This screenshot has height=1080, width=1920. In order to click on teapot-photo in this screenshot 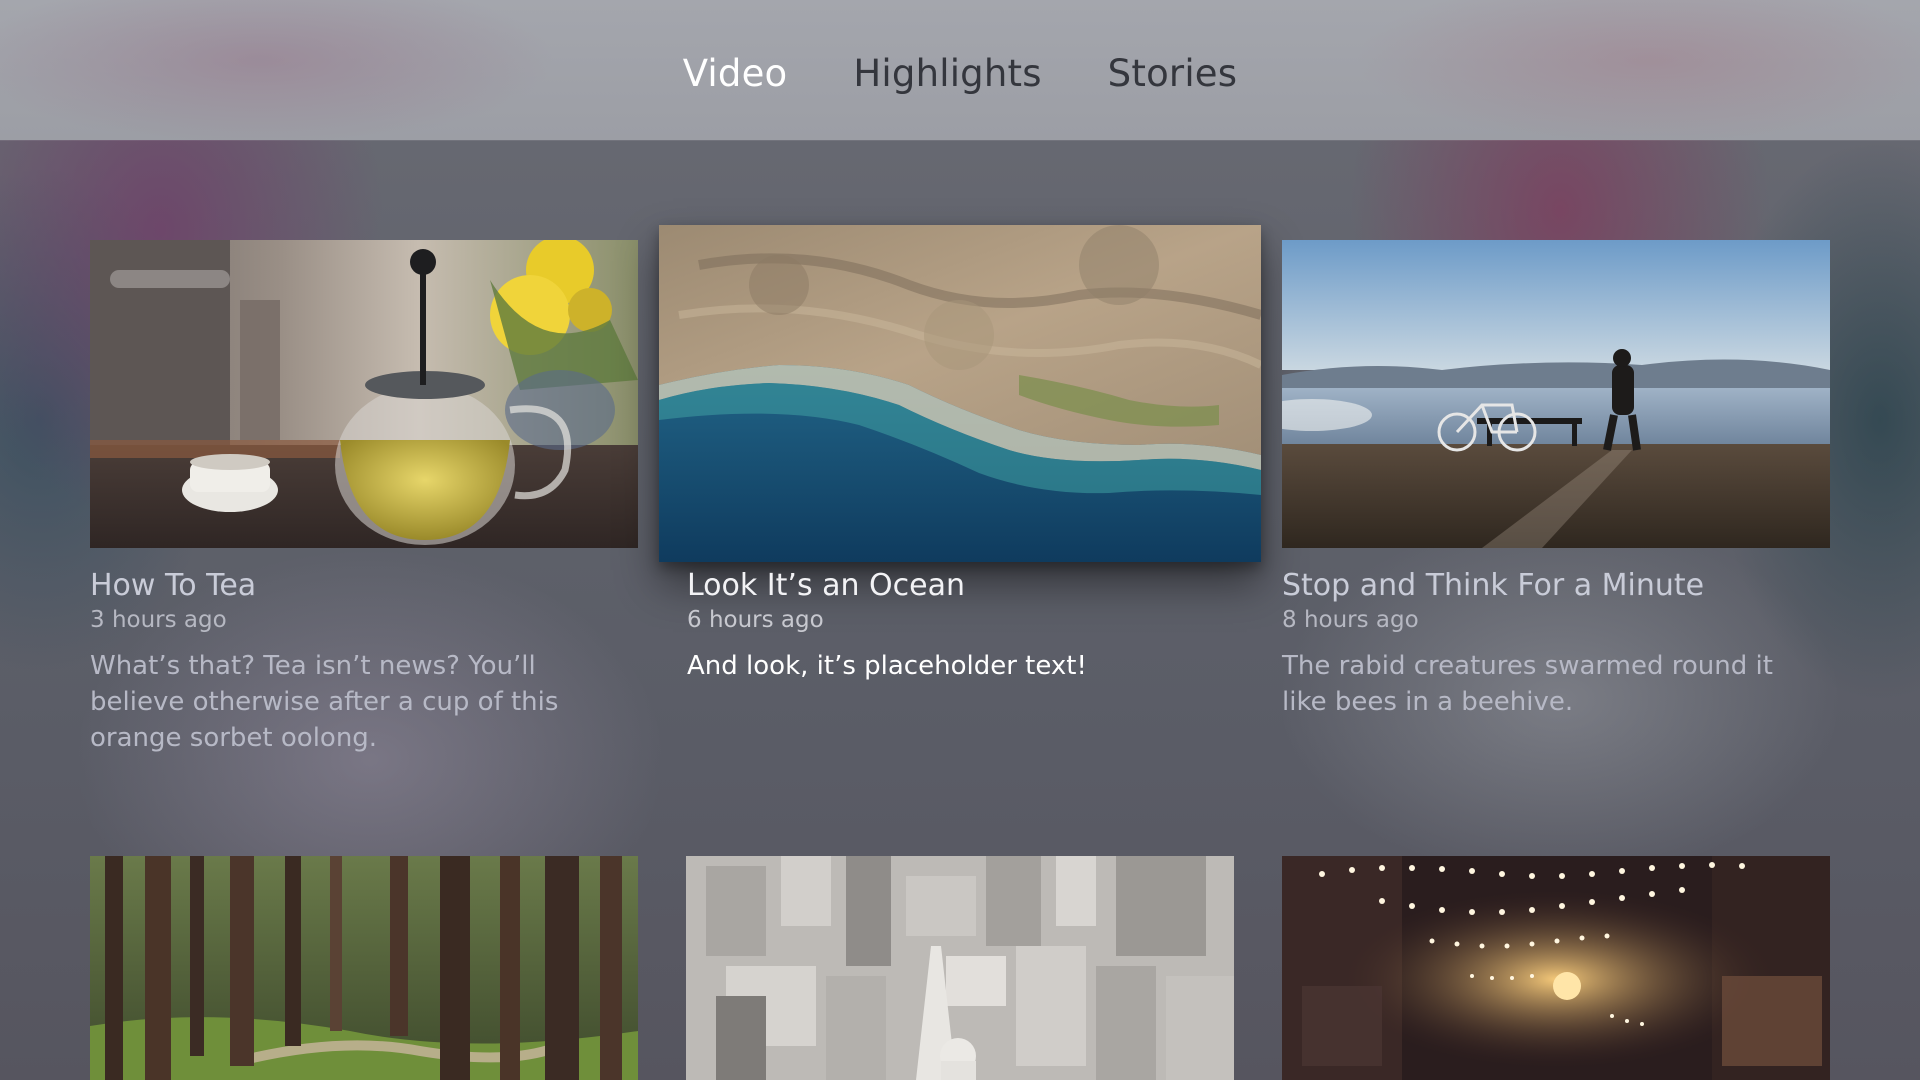, I will do `click(364, 394)`.